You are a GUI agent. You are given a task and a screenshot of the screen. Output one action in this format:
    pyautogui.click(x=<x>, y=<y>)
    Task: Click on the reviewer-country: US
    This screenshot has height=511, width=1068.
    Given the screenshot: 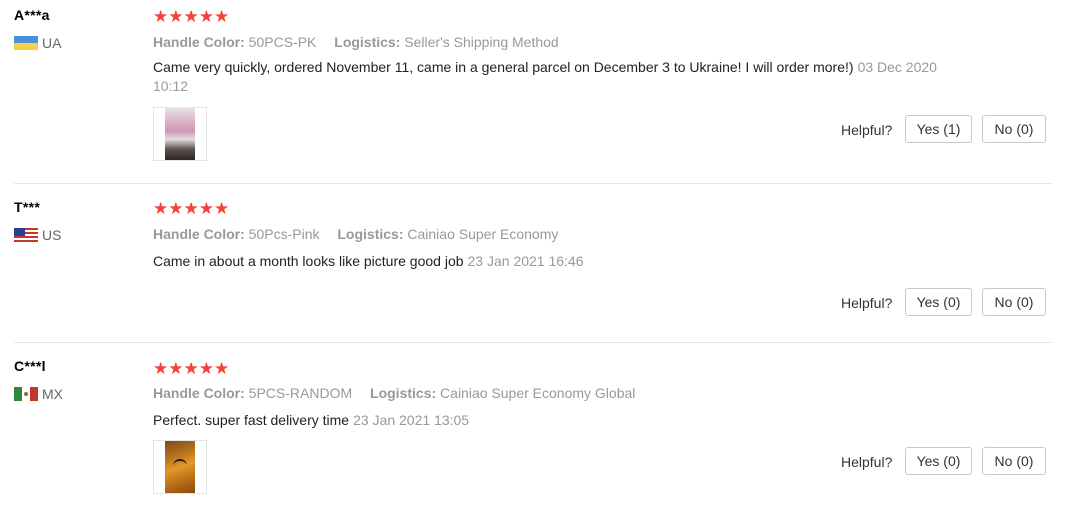 What is the action you would take?
    pyautogui.click(x=37, y=235)
    